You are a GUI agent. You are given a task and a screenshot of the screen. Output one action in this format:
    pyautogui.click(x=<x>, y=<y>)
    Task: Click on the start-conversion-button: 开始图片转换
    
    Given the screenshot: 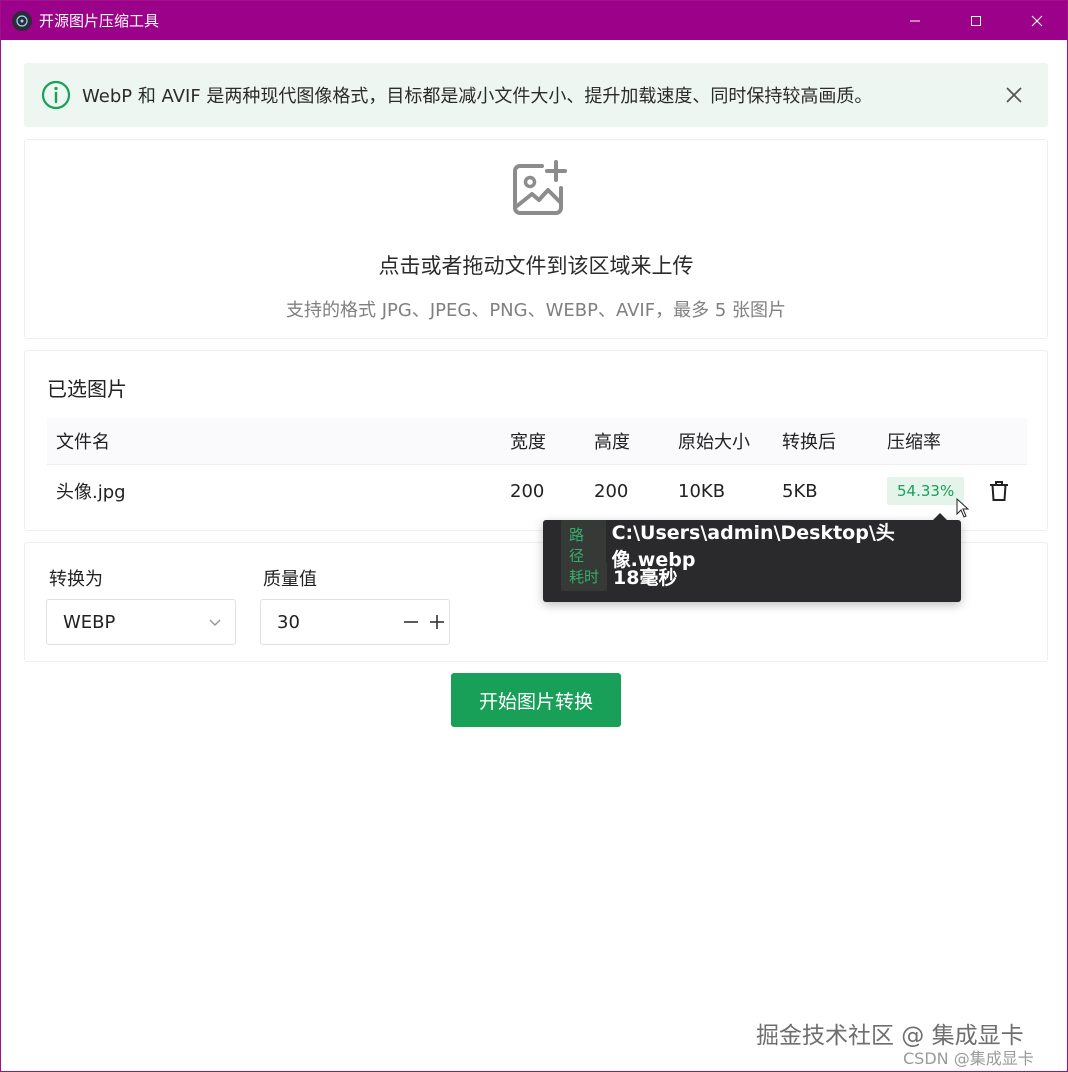 What is the action you would take?
    pyautogui.click(x=536, y=700)
    